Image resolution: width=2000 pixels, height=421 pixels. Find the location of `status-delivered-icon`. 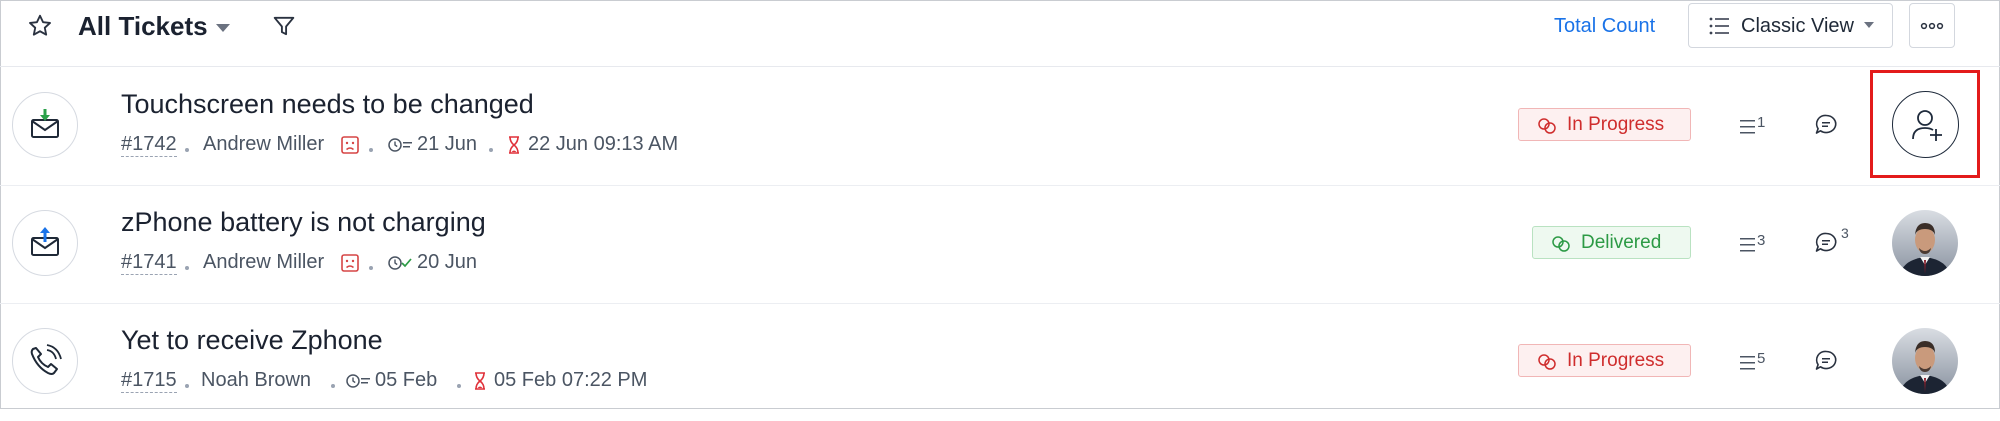

status-delivered-icon is located at coordinates (1561, 244).